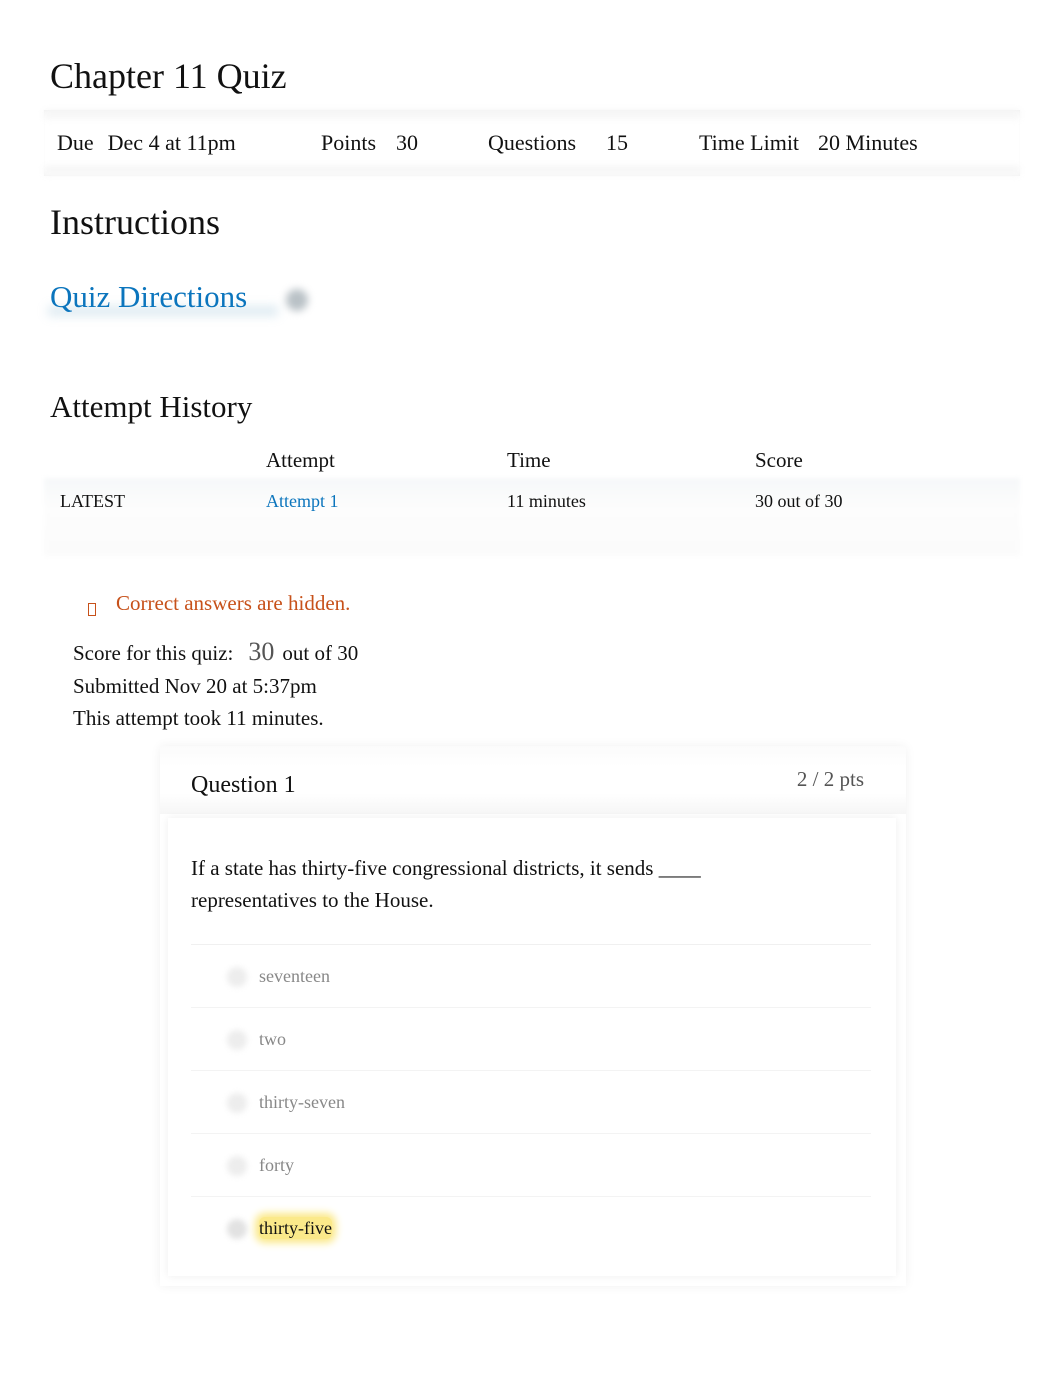  I want to click on score-label: Score for this quiz:, so click(153, 653).